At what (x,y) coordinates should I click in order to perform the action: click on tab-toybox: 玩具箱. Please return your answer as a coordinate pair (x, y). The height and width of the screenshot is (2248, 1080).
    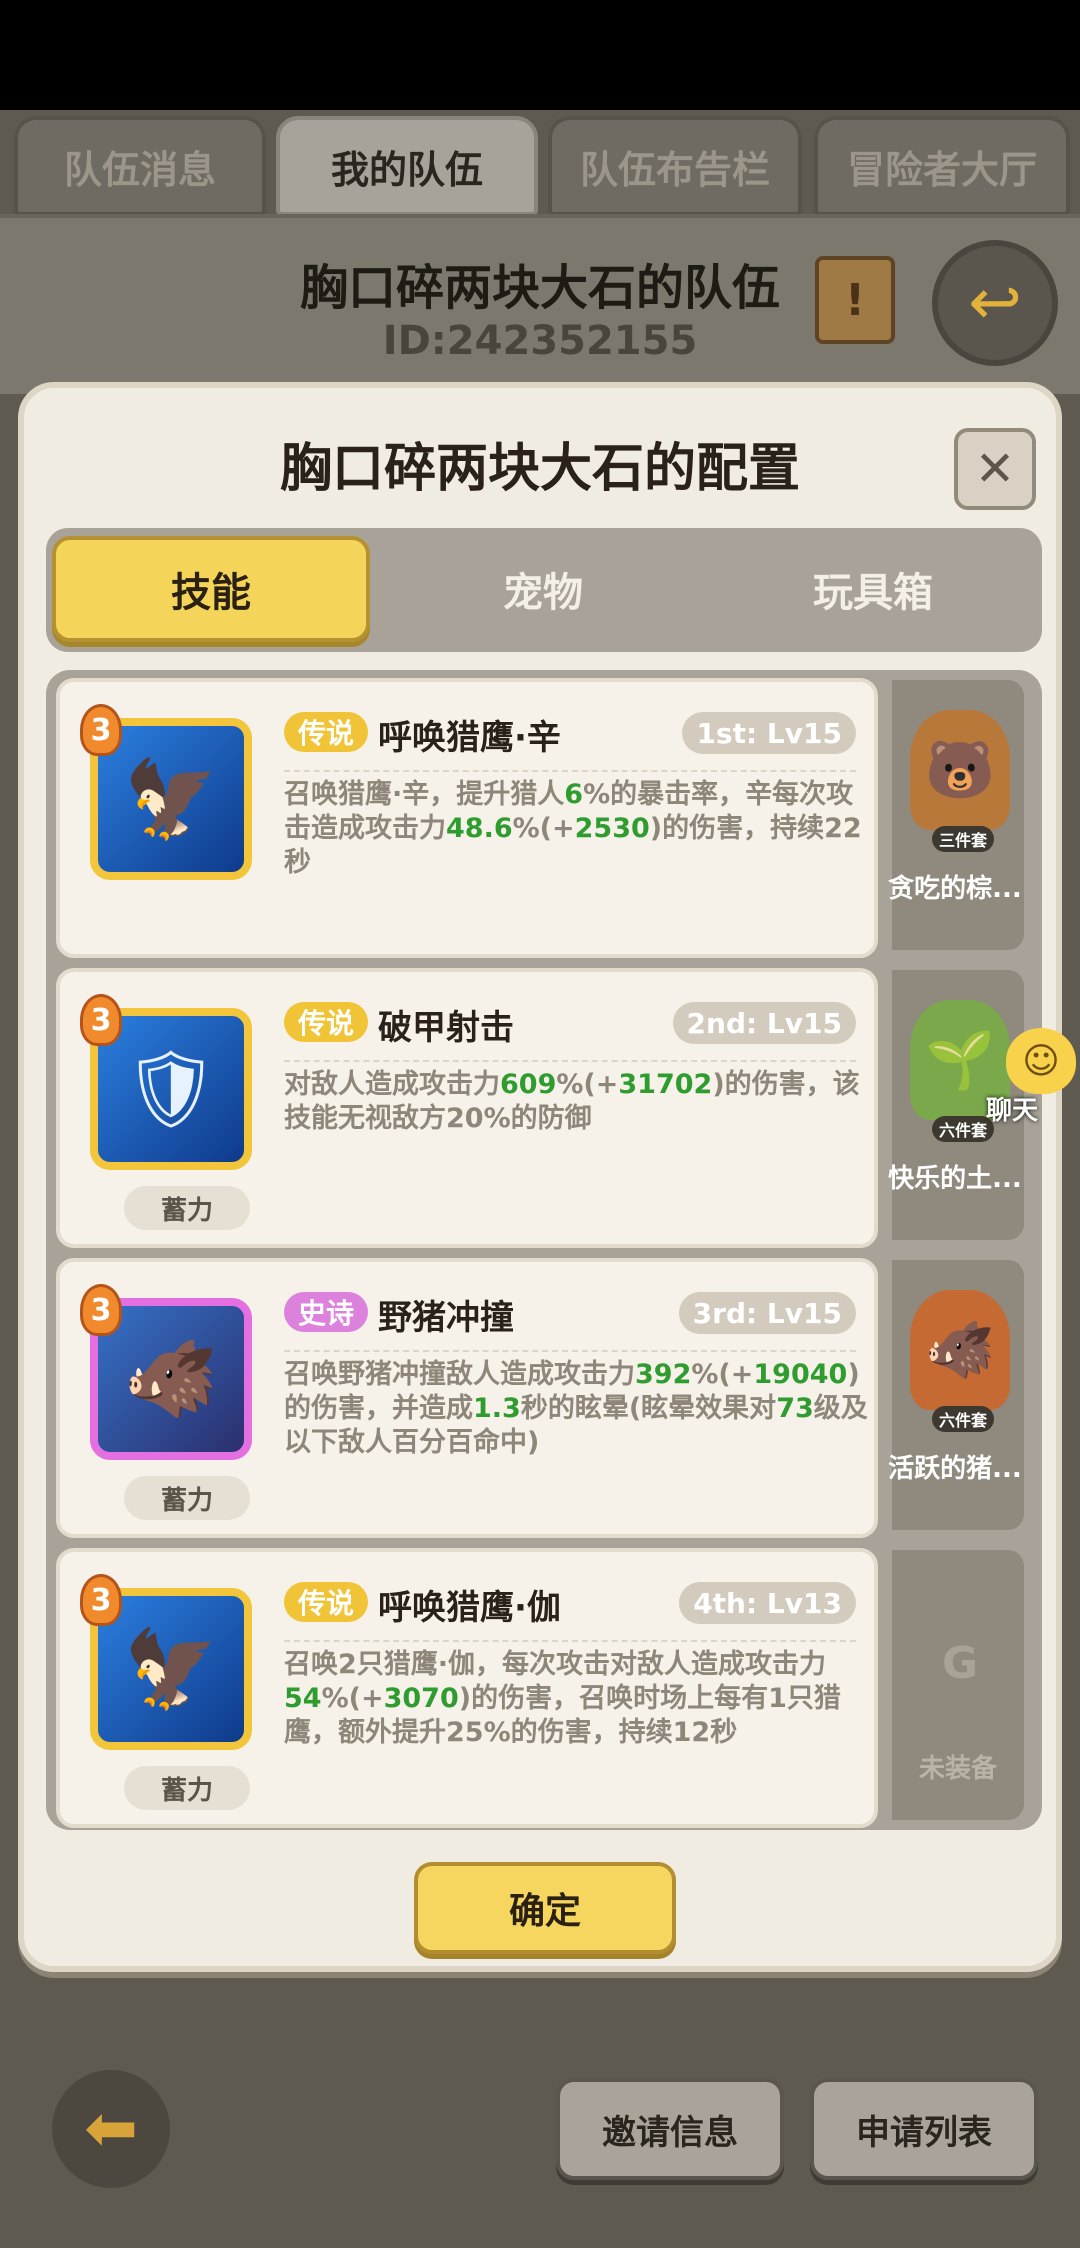
    Looking at the image, I should click on (873, 589).